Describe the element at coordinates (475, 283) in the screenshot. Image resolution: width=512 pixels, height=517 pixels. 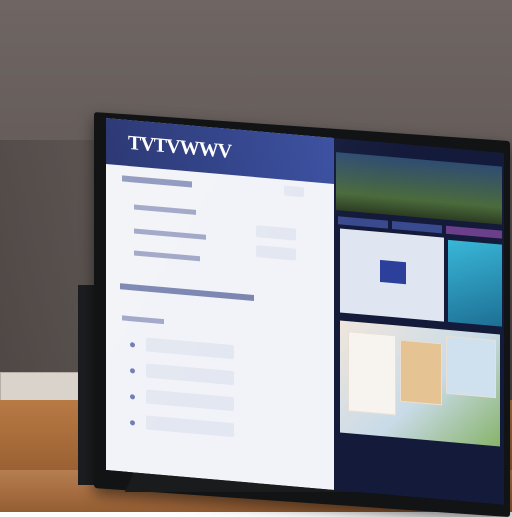
I see `cyan-tile` at that location.